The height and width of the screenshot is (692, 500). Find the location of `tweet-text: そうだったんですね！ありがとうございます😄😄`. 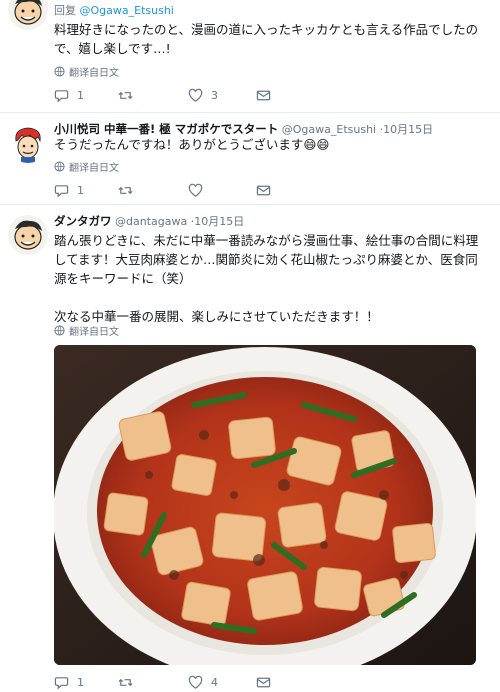

tweet-text: そうだったんですね！ありがとうございます😄😄 is located at coordinates (192, 144).